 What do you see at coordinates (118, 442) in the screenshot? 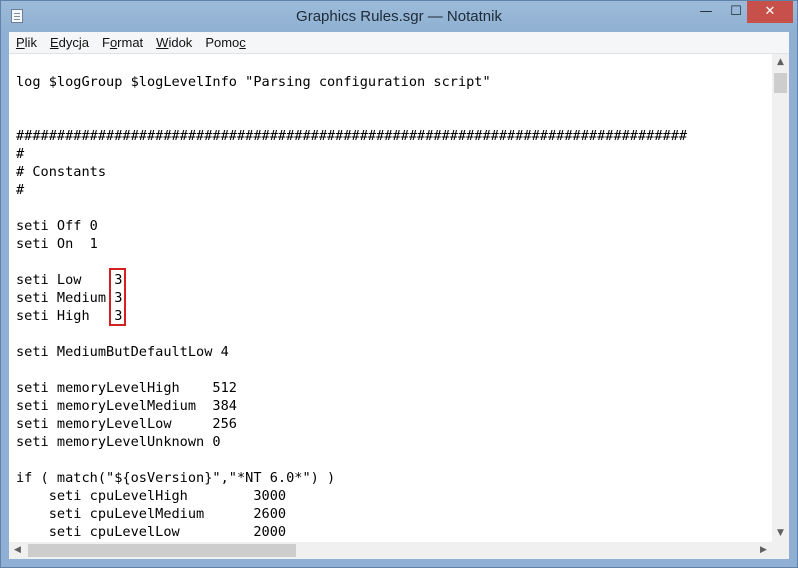
I see `text-line: seti memoryLevelUnknown 0` at bounding box center [118, 442].